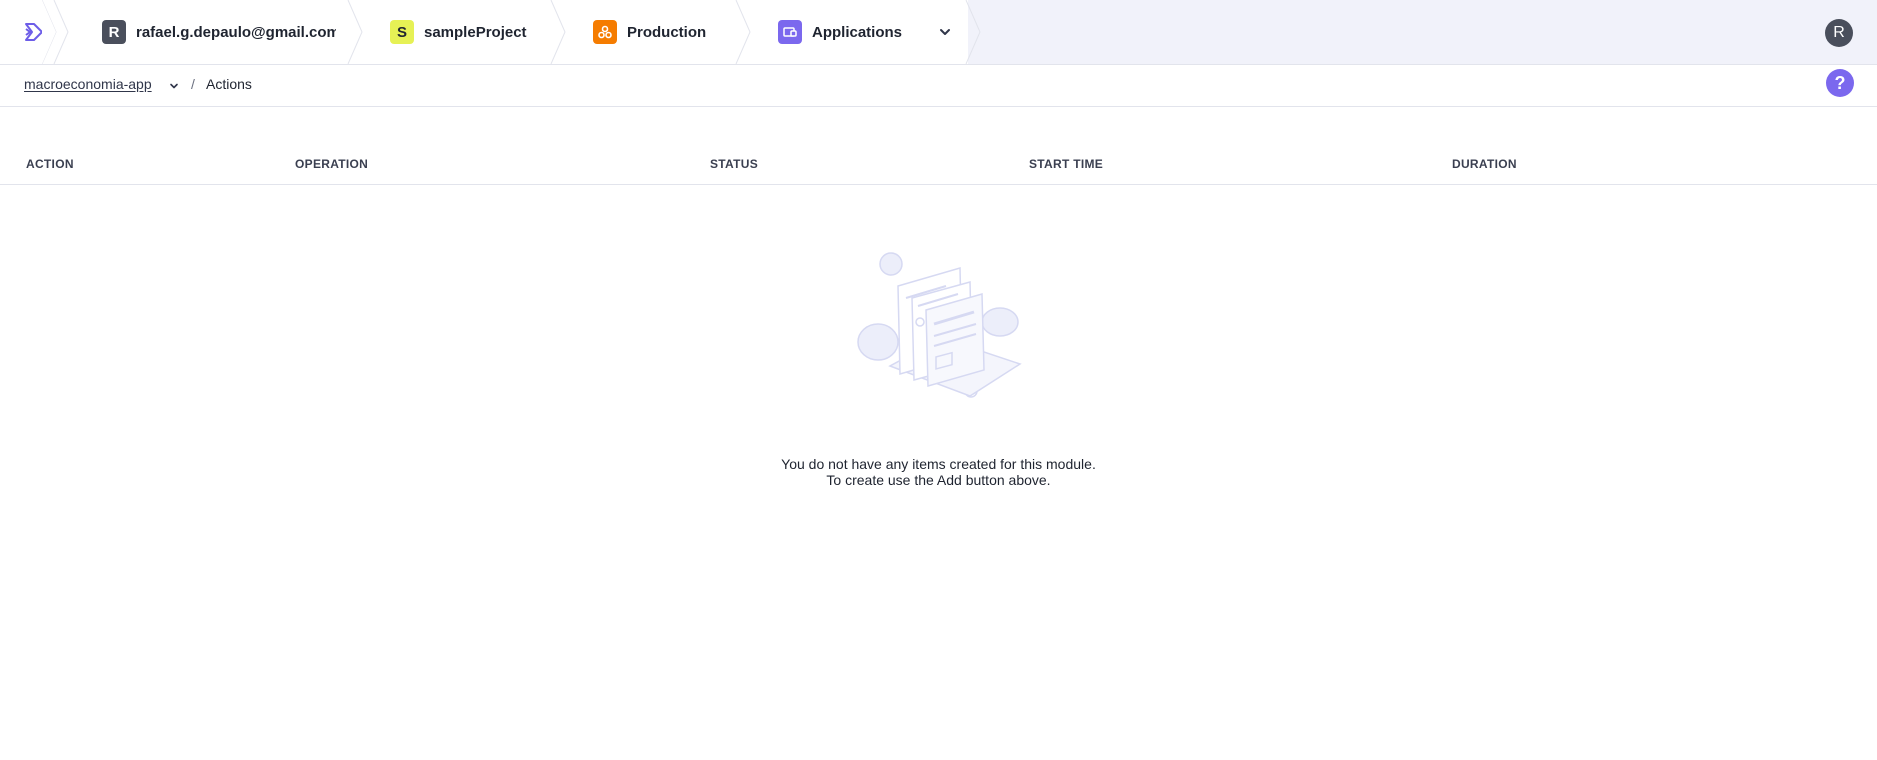  Describe the element at coordinates (229, 84) in the screenshot. I see `page-title: Actions` at that location.